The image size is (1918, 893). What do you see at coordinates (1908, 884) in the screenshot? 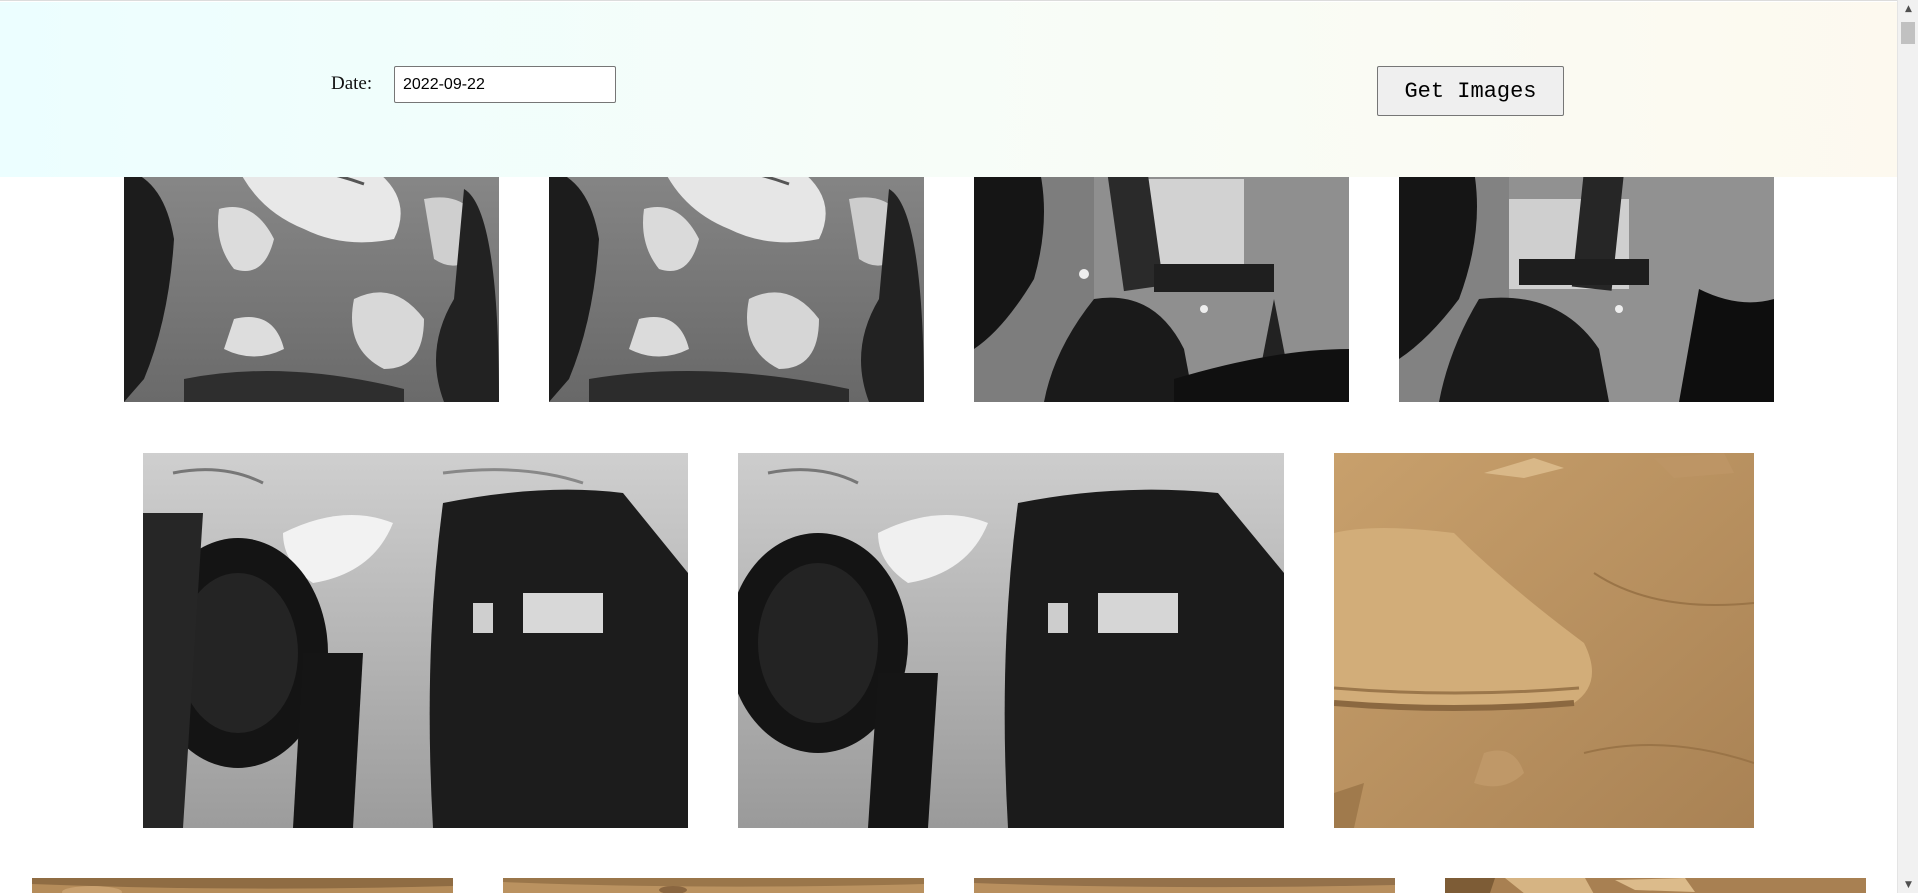
I see `scroll-down-arrow-icon: ▼` at bounding box center [1908, 884].